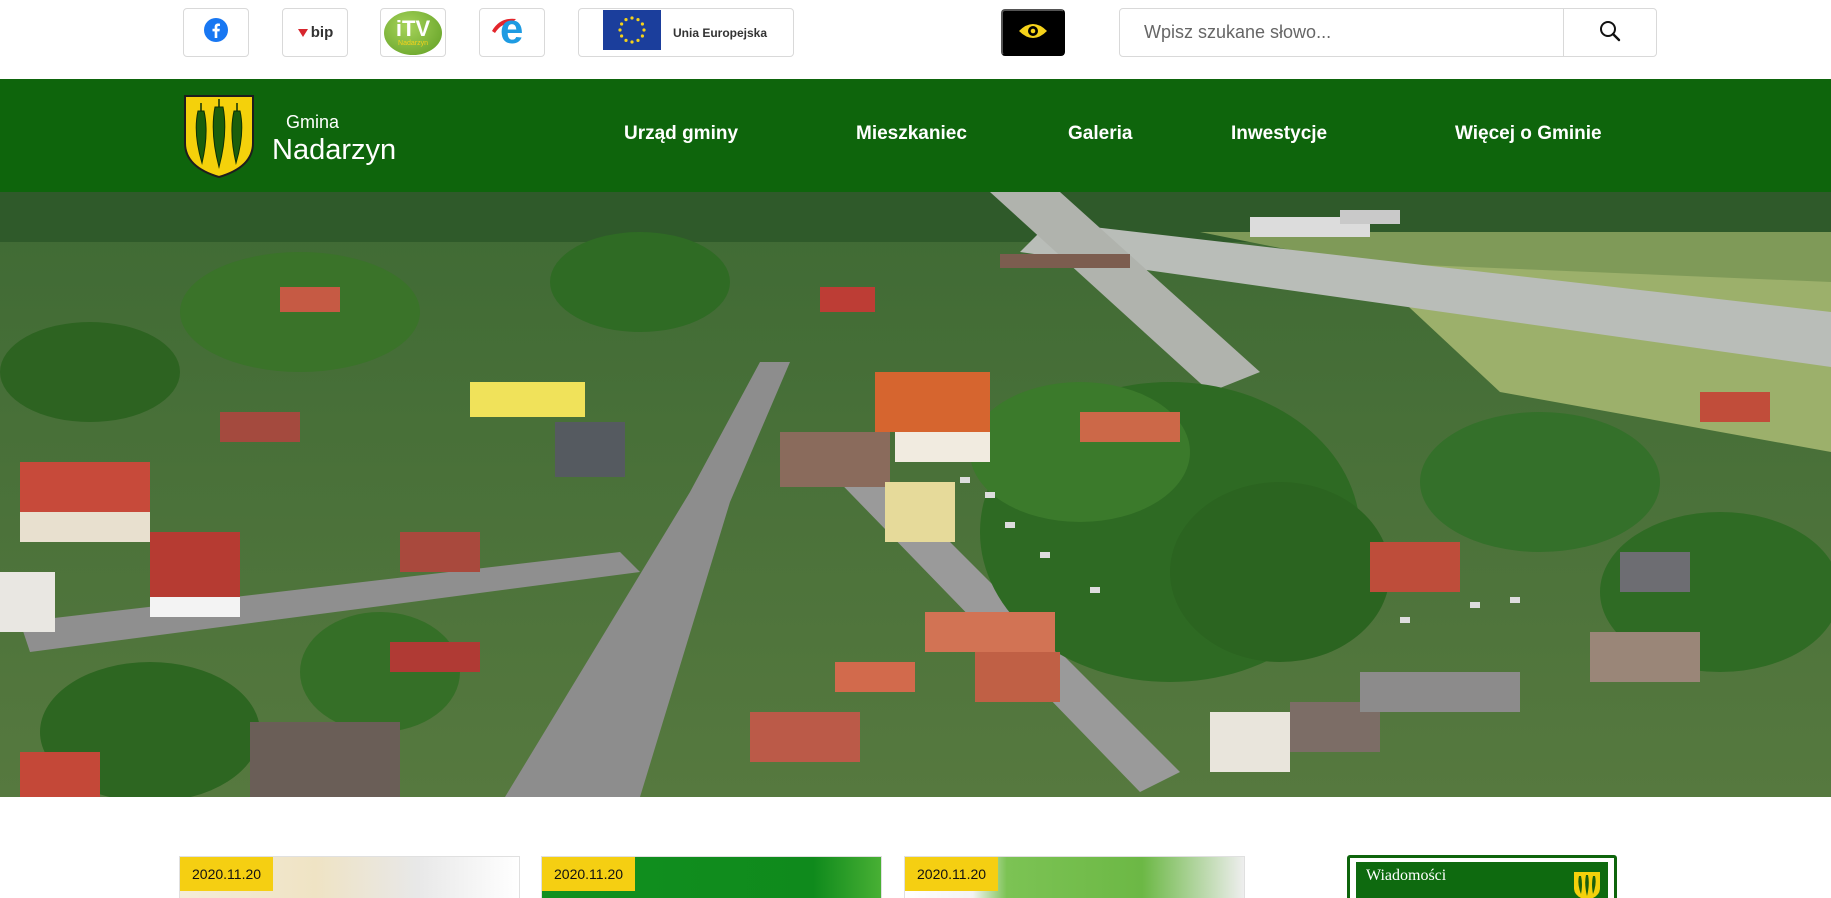 This screenshot has height=898, width=1831. I want to click on bip-logo-icon: bip, so click(315, 32).